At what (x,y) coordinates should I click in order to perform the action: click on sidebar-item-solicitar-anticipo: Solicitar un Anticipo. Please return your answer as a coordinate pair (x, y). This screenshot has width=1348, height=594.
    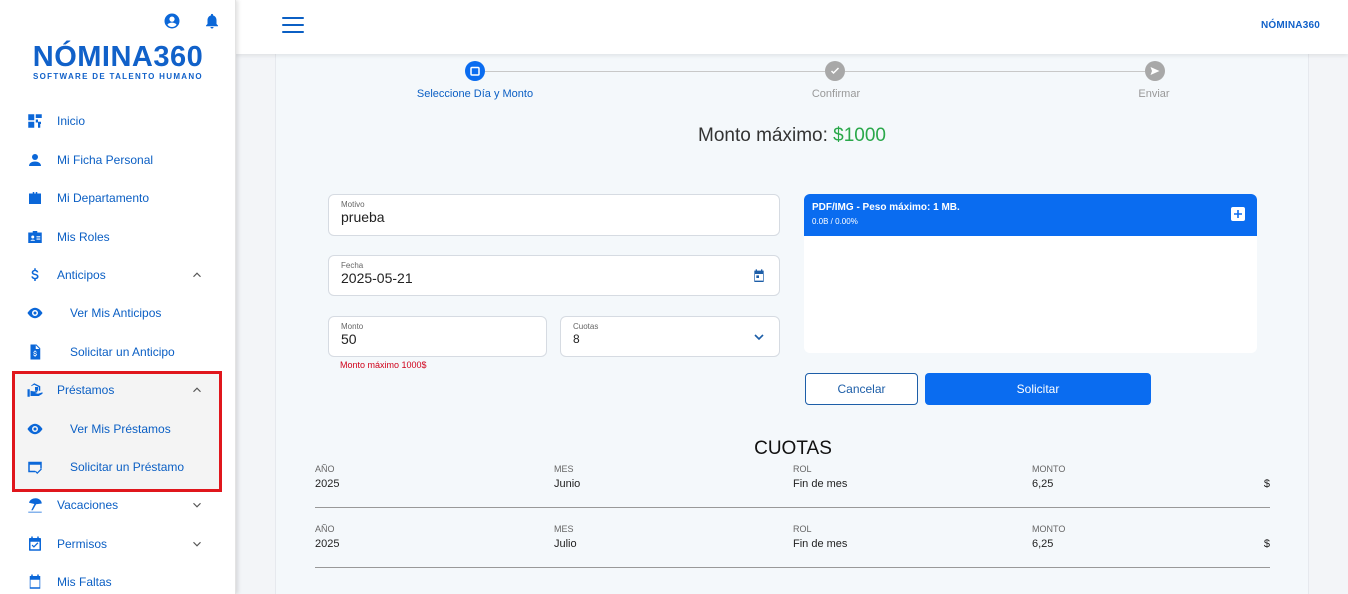
    Looking at the image, I should click on (117, 352).